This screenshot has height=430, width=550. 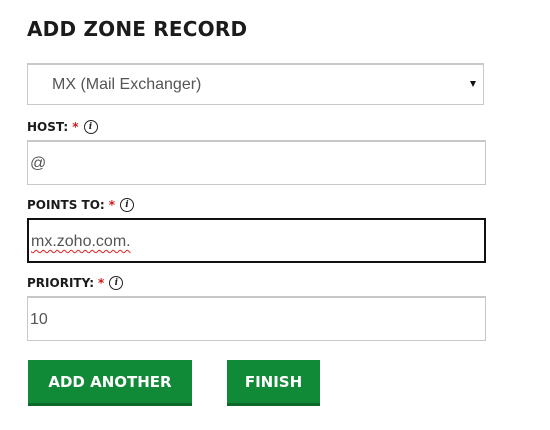 I want to click on chevron-down-icon, so click(x=473, y=84).